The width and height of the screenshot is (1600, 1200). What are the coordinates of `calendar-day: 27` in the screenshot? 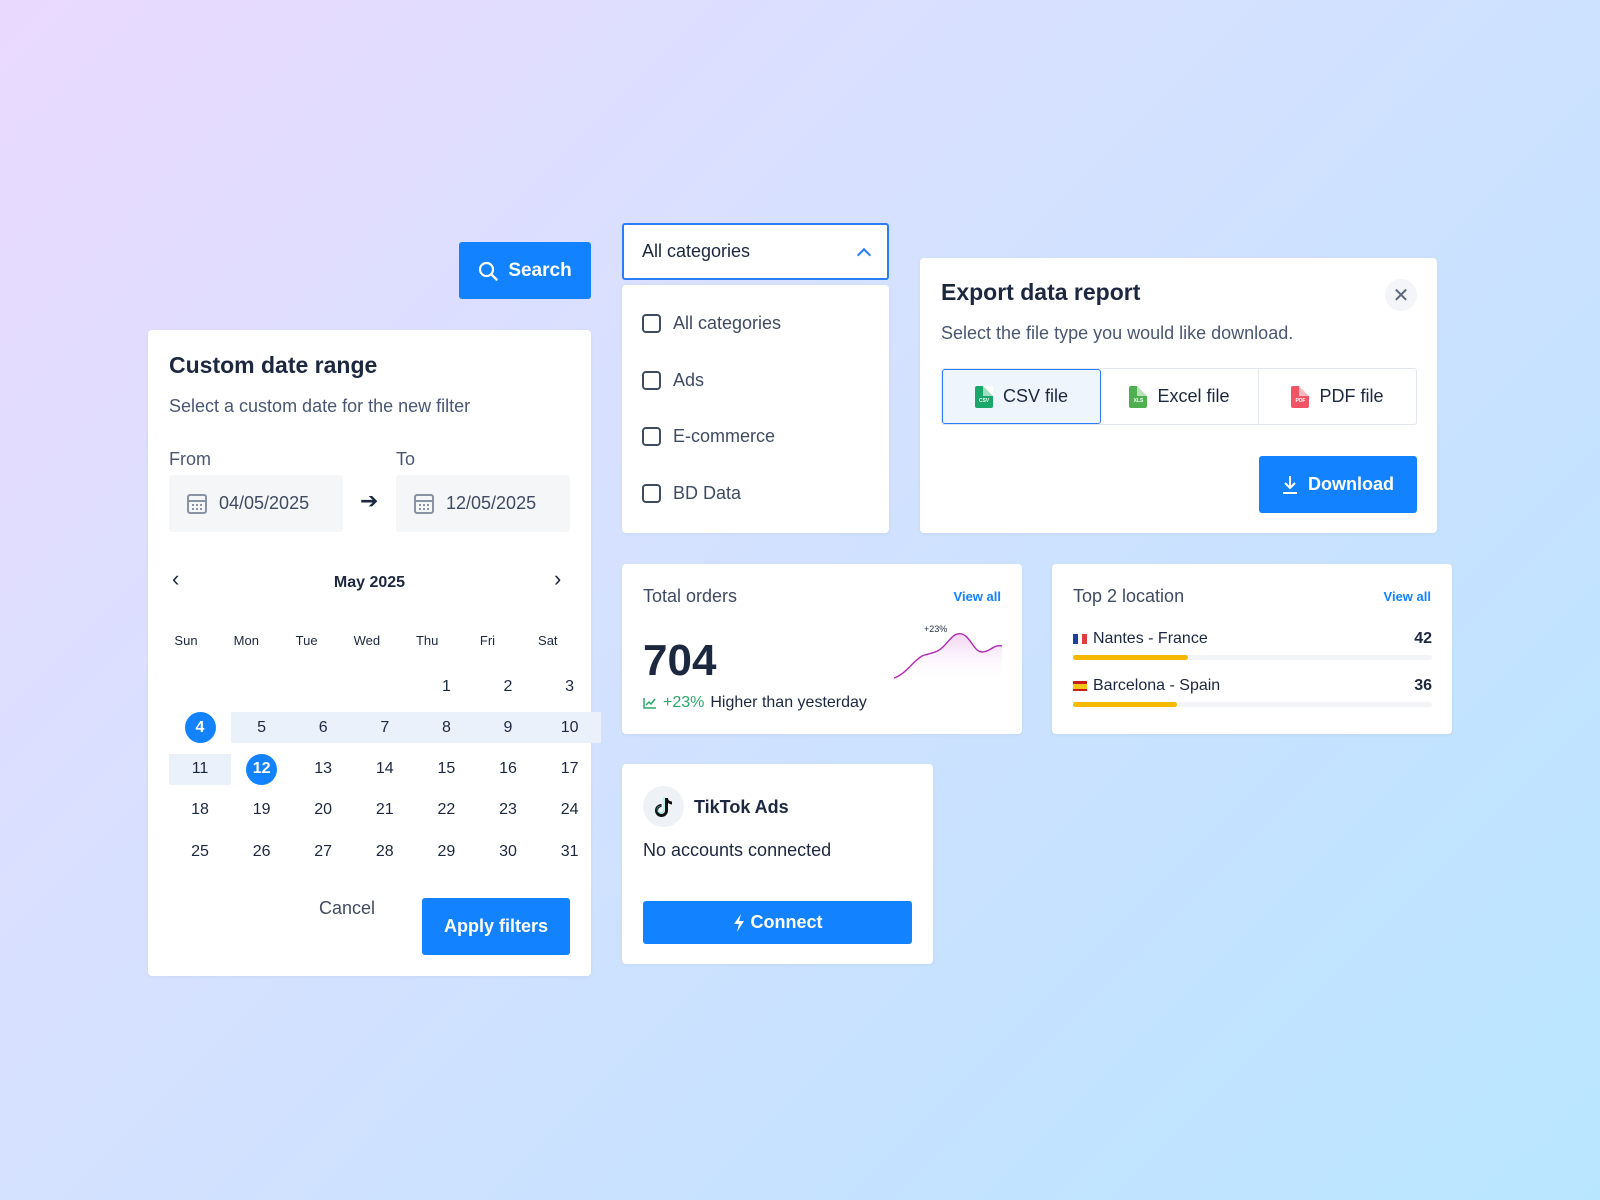 It's located at (323, 851).